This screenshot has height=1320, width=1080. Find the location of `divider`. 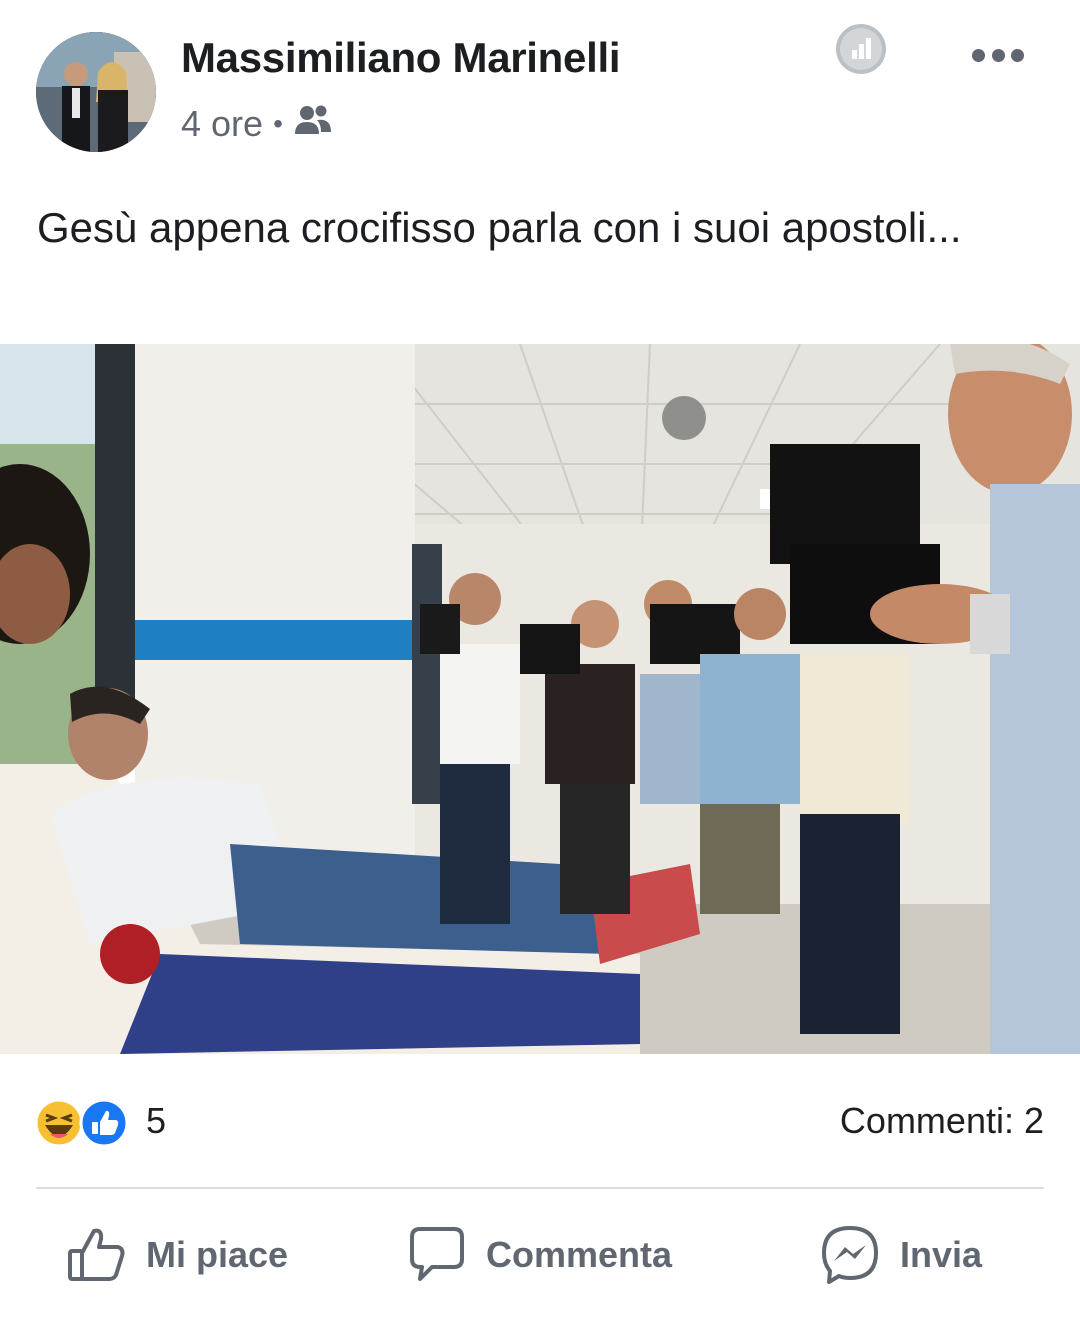

divider is located at coordinates (540, 1188).